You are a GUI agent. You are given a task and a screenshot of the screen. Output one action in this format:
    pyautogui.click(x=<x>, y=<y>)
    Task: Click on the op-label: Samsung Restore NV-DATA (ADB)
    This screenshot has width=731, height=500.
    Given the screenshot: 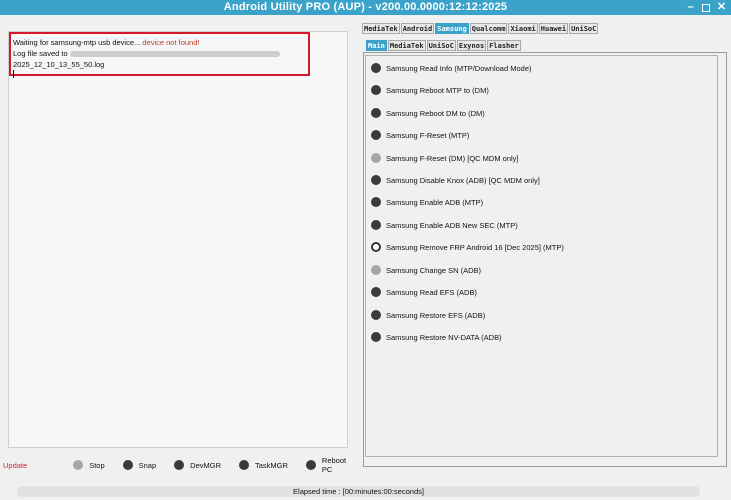 What is the action you would take?
    pyautogui.click(x=444, y=337)
    